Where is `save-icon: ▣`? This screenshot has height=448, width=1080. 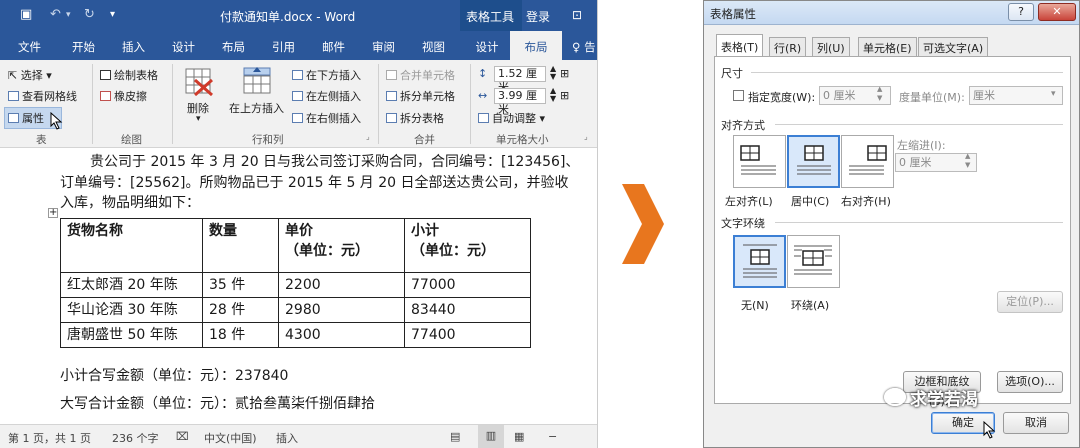
save-icon: ▣ is located at coordinates (26, 14).